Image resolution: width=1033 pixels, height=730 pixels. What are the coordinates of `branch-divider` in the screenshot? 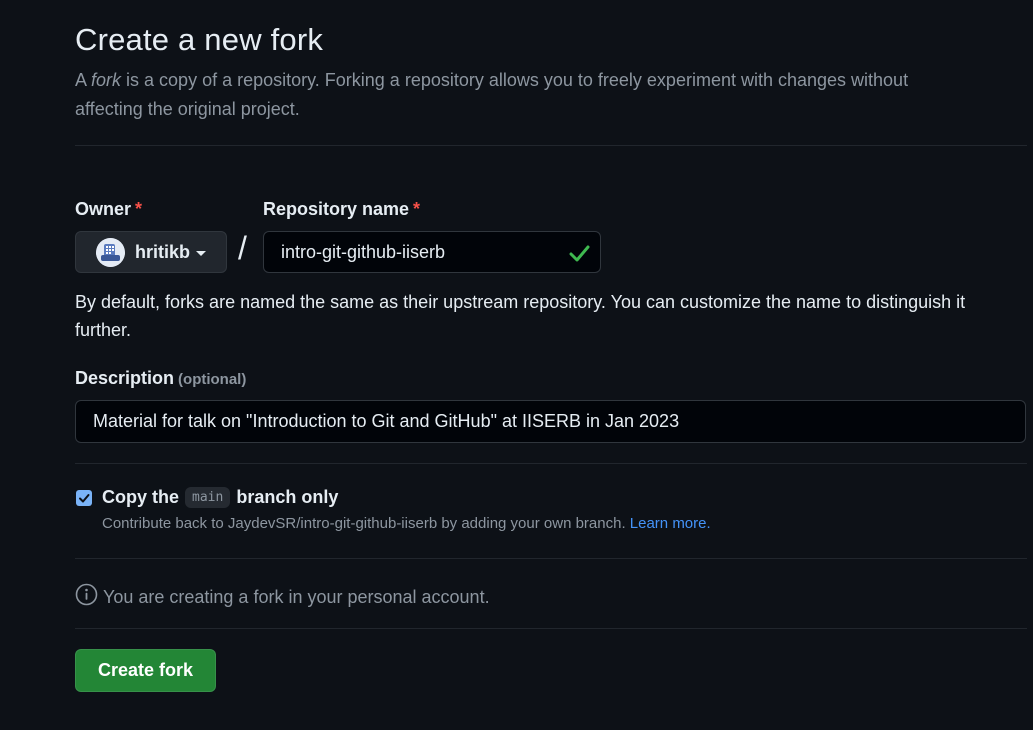 It's located at (551, 558).